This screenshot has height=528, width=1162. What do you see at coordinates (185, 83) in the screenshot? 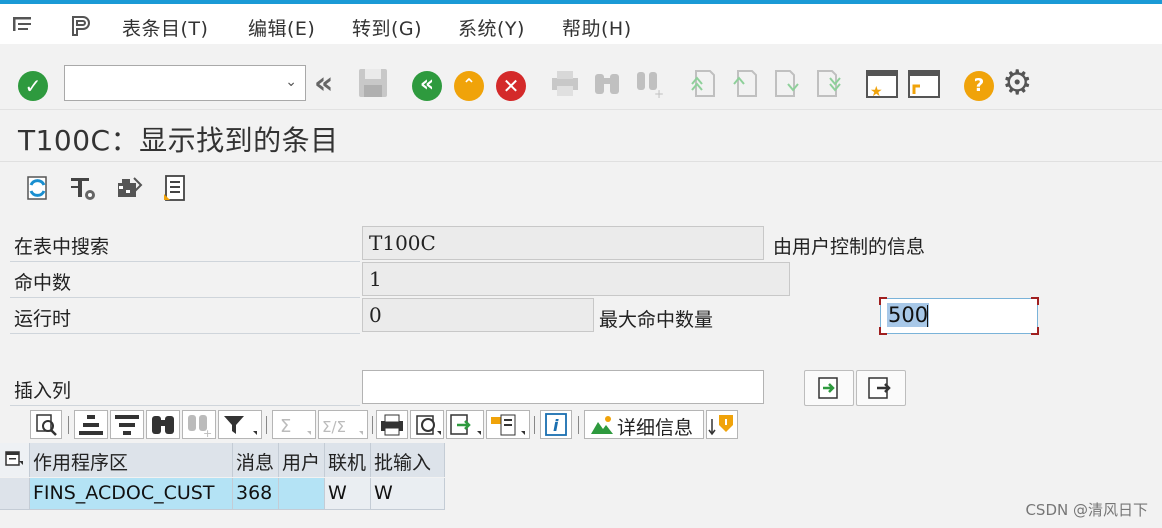
I see `command-field: ⌄` at bounding box center [185, 83].